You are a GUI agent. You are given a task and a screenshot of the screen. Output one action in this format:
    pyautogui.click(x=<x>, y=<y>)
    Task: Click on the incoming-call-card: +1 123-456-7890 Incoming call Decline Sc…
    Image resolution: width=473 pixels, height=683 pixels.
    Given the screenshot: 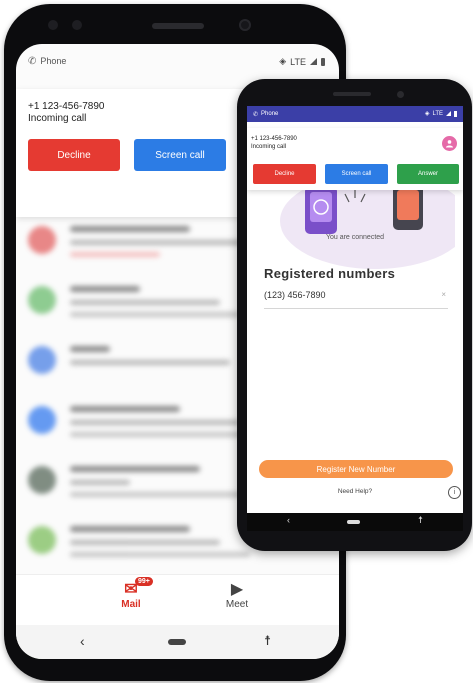 What is the action you would take?
    pyautogui.click(x=355, y=159)
    